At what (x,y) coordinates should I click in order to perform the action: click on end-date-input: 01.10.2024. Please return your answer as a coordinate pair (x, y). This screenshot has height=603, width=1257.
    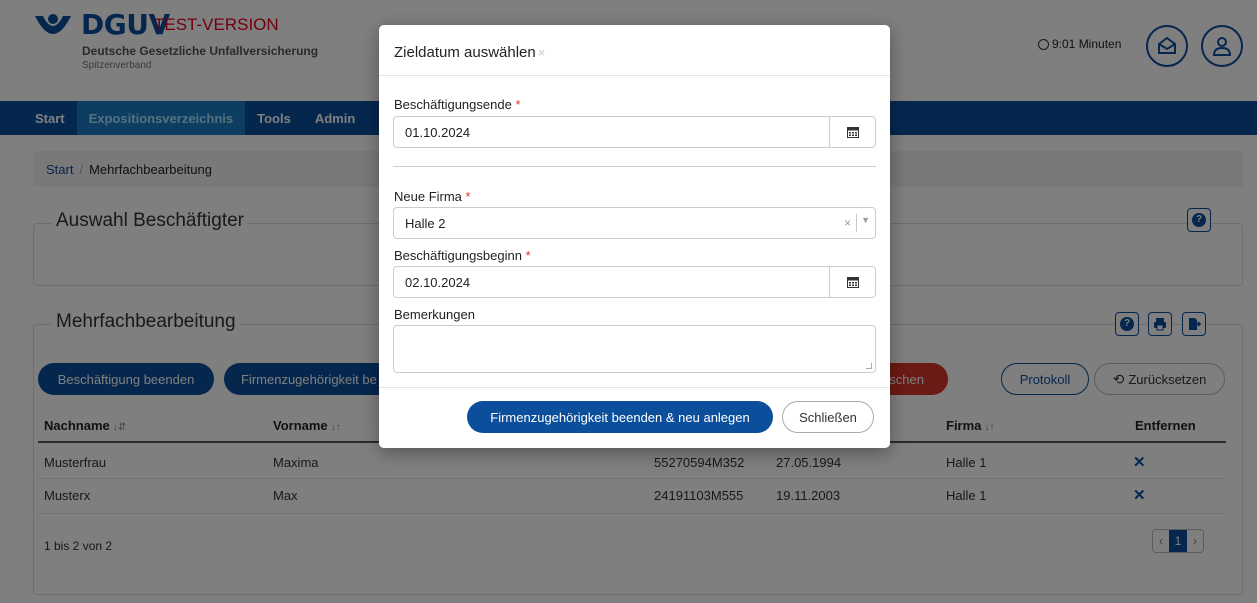
    Looking at the image, I should click on (634, 132).